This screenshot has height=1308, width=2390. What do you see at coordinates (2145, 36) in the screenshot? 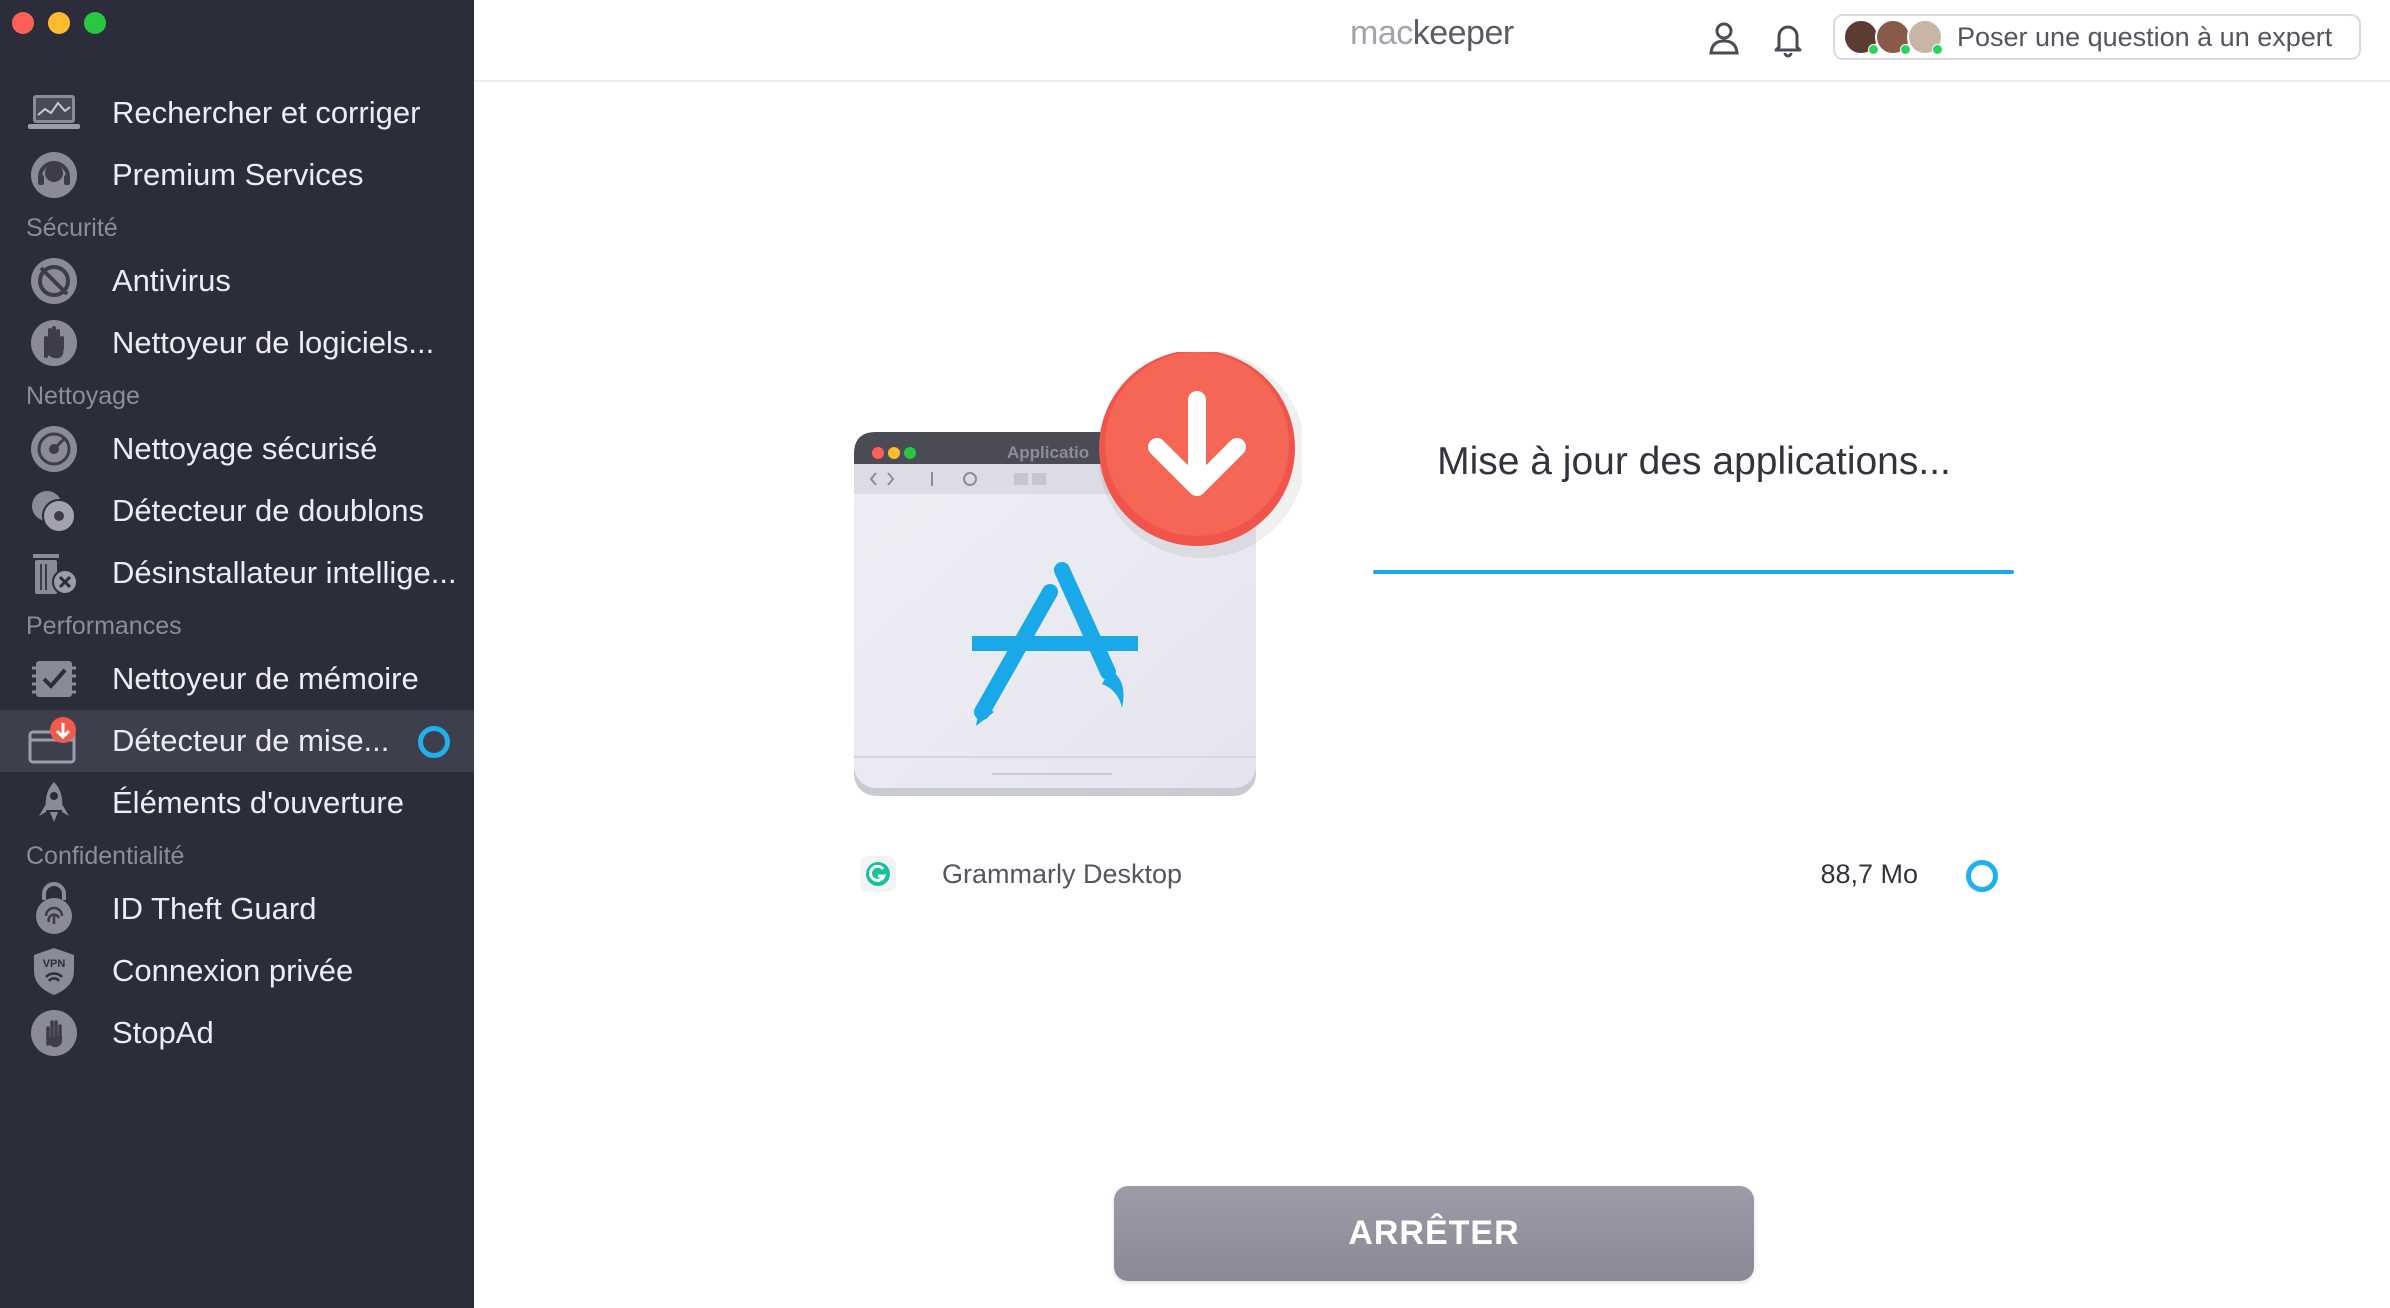
I see `ask-expert-label: Poser une question à un expert` at bounding box center [2145, 36].